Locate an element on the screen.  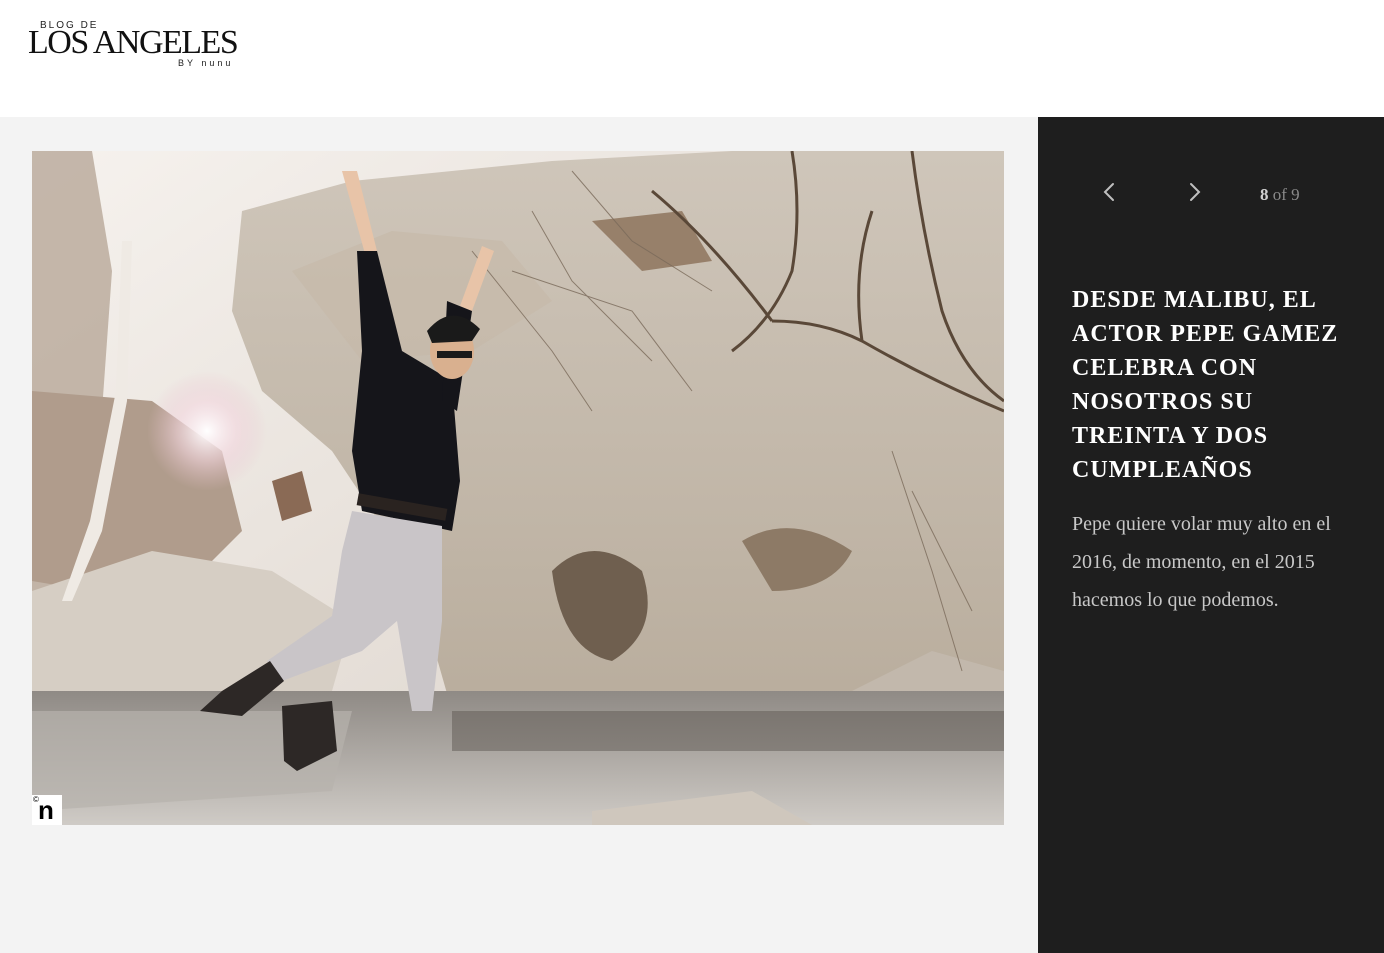
gallery-nav: 8 of 9 is located at coordinates (1211, 193).